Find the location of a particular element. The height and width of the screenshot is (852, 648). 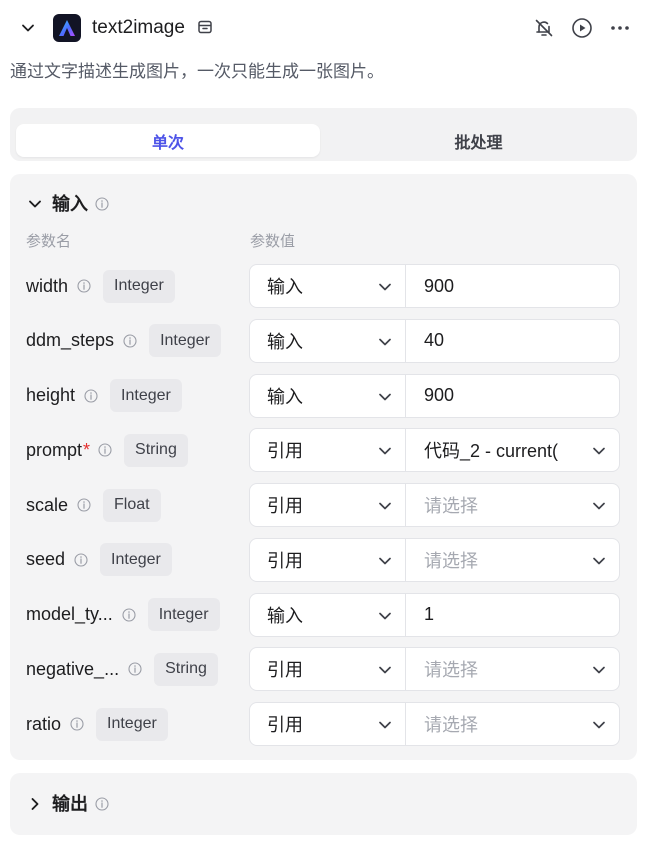

tab-batch: 批处理 is located at coordinates (478, 140).